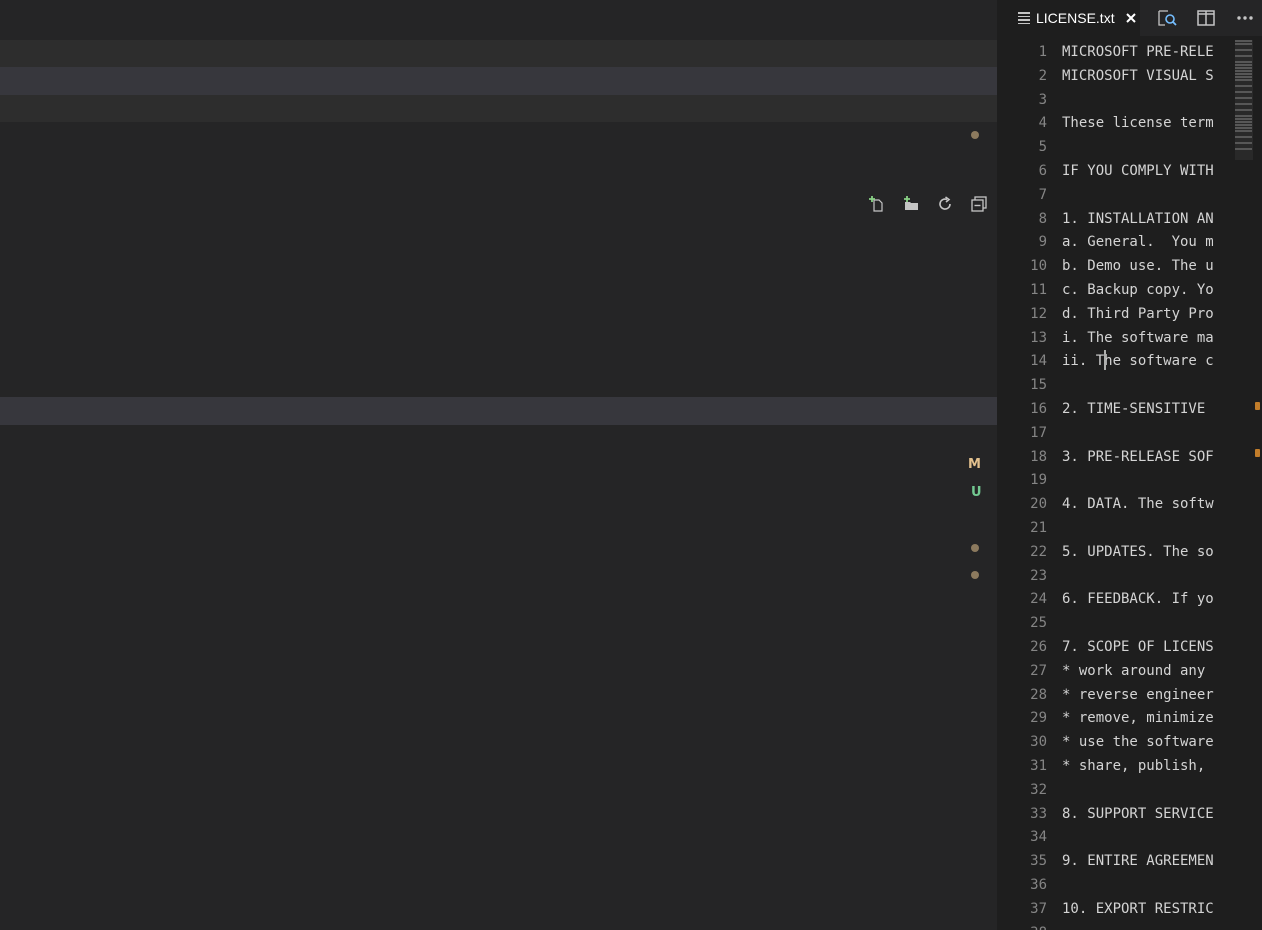 Image resolution: width=1262 pixels, height=930 pixels. I want to click on code-line: 30 * use the software, so click(1129, 742).